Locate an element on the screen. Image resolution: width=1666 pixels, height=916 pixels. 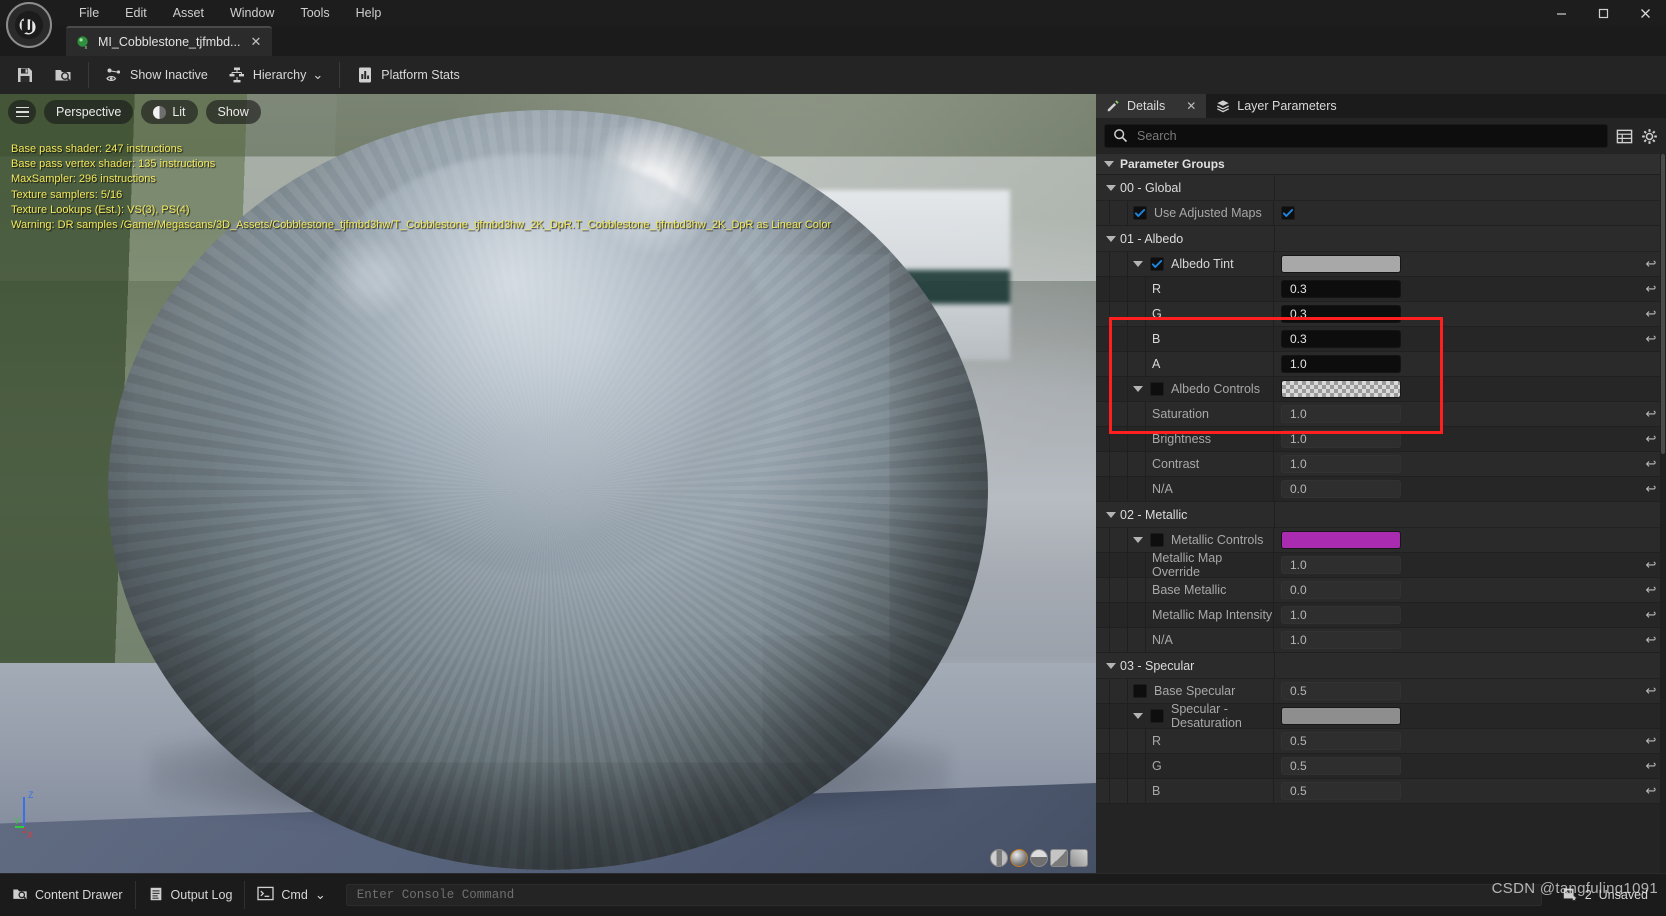
menu-item-window: Window is located at coordinates (252, 13).